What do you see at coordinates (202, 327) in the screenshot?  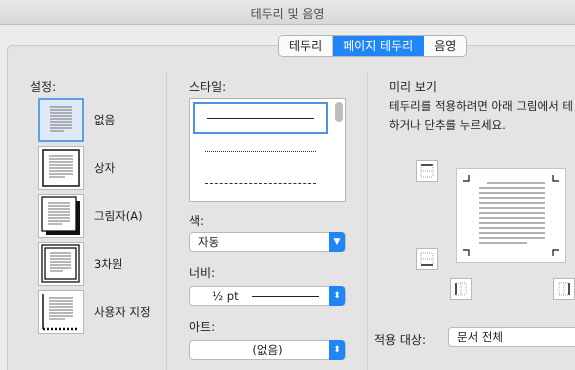 I see `art-label: 아트:` at bounding box center [202, 327].